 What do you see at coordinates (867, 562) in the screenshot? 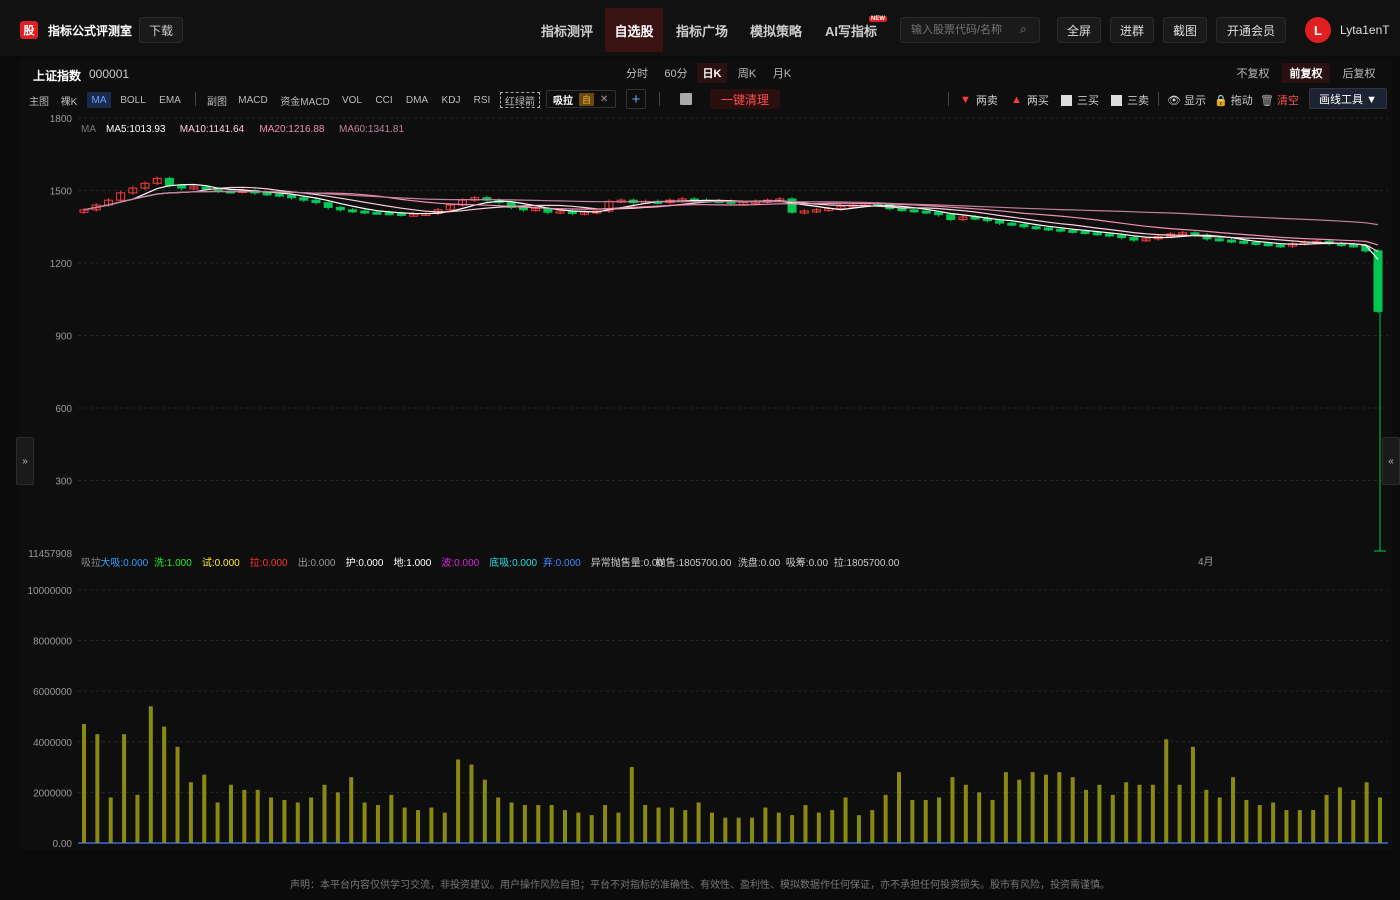
I see `sub-legend-item: 拉:1805700.00` at bounding box center [867, 562].